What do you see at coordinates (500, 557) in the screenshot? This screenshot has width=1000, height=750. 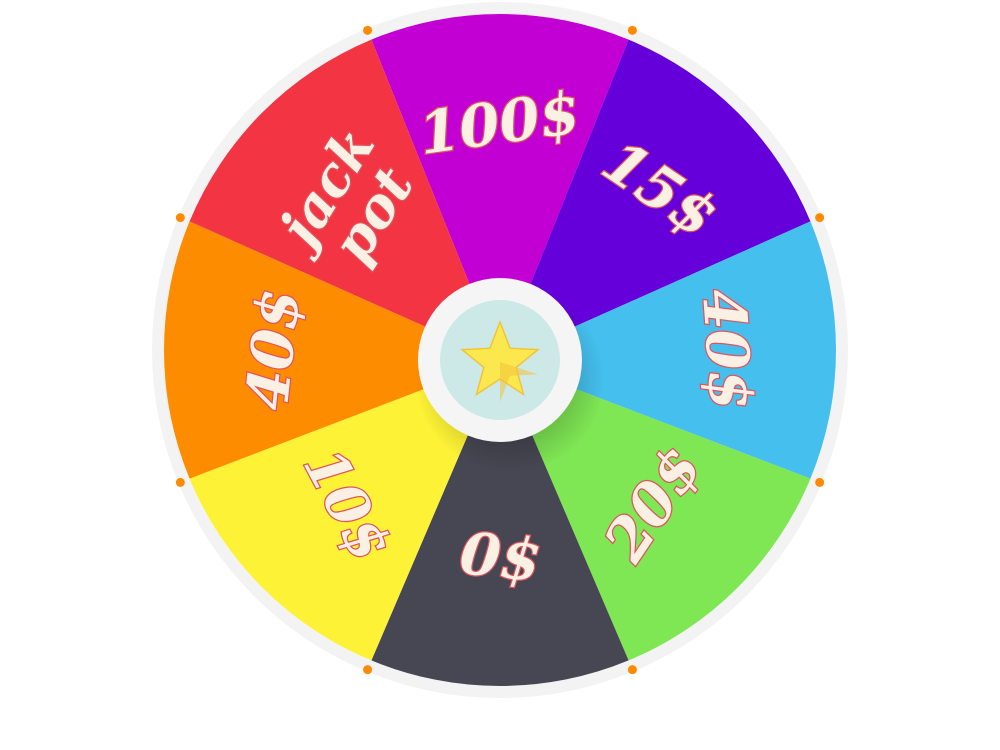 I see `segment-label: 0$` at bounding box center [500, 557].